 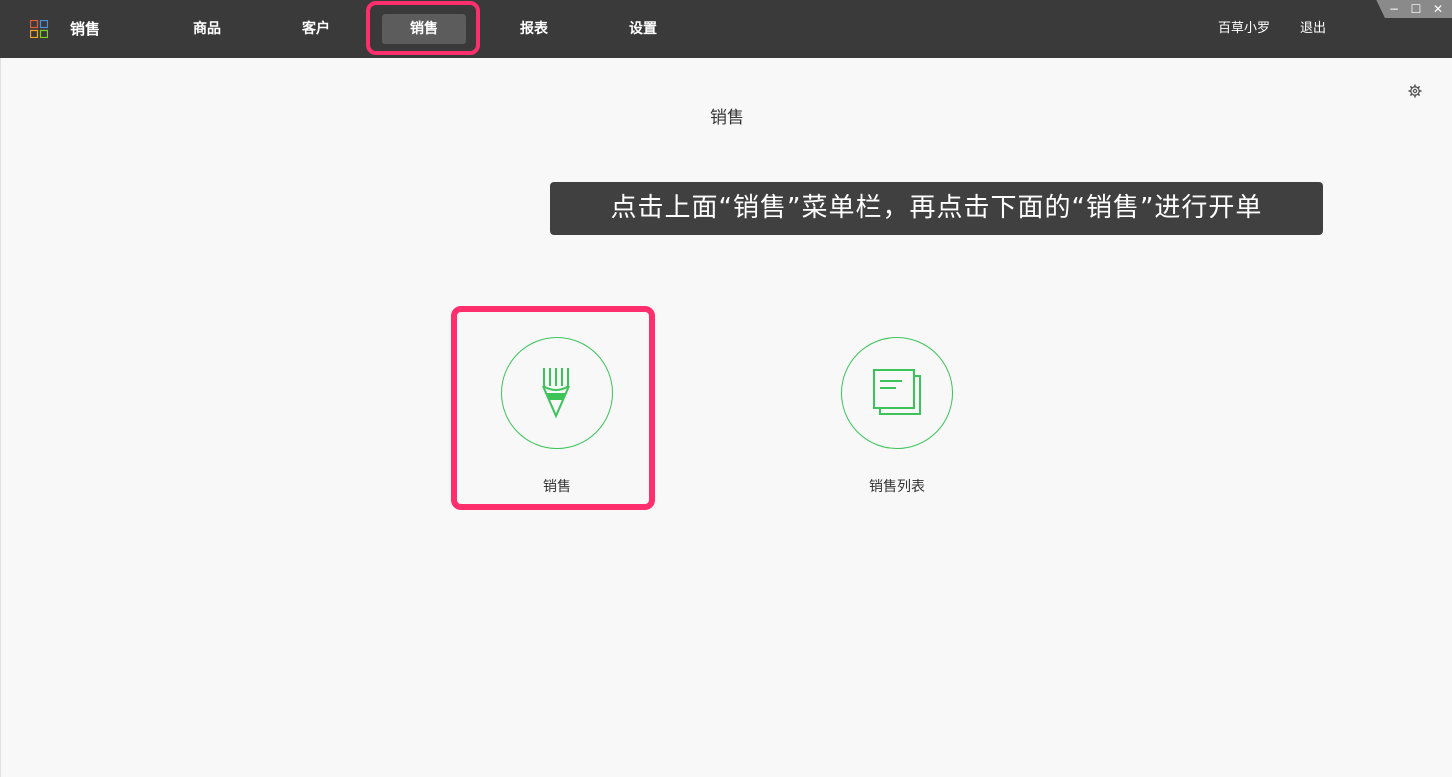 What do you see at coordinates (726, 29) in the screenshot?
I see `top-navigation-bar: 销售 商品 客户 销售 报表 设置 百草小罗 退出 − ☐ ✕` at bounding box center [726, 29].